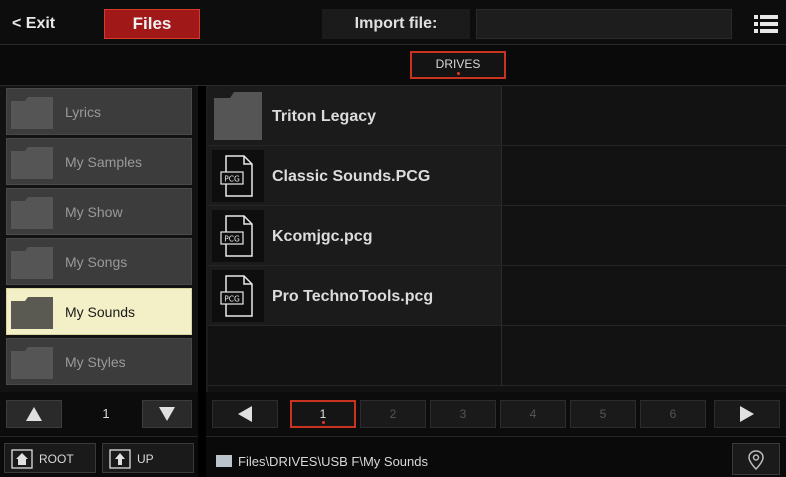 The image size is (786, 477). Describe the element at coordinates (99, 414) in the screenshot. I see `folder-pager: 1` at that location.